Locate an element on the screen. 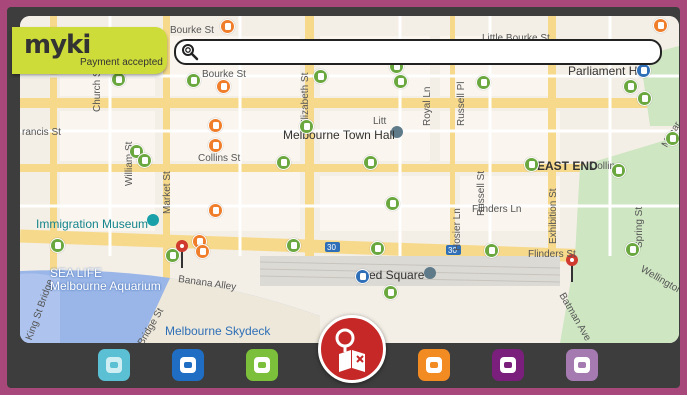 The height and width of the screenshot is (395, 687). search-bar is located at coordinates (418, 52).